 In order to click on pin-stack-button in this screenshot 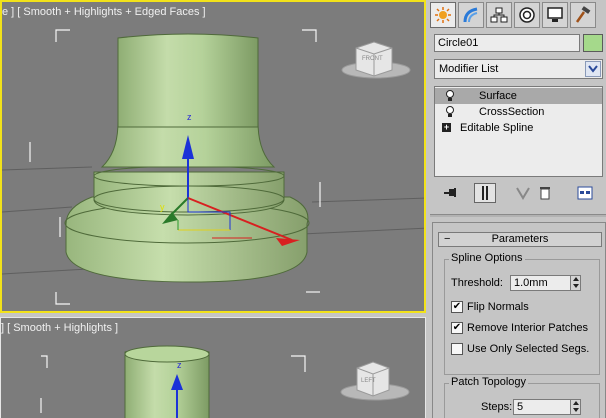, I will do `click(451, 193)`.